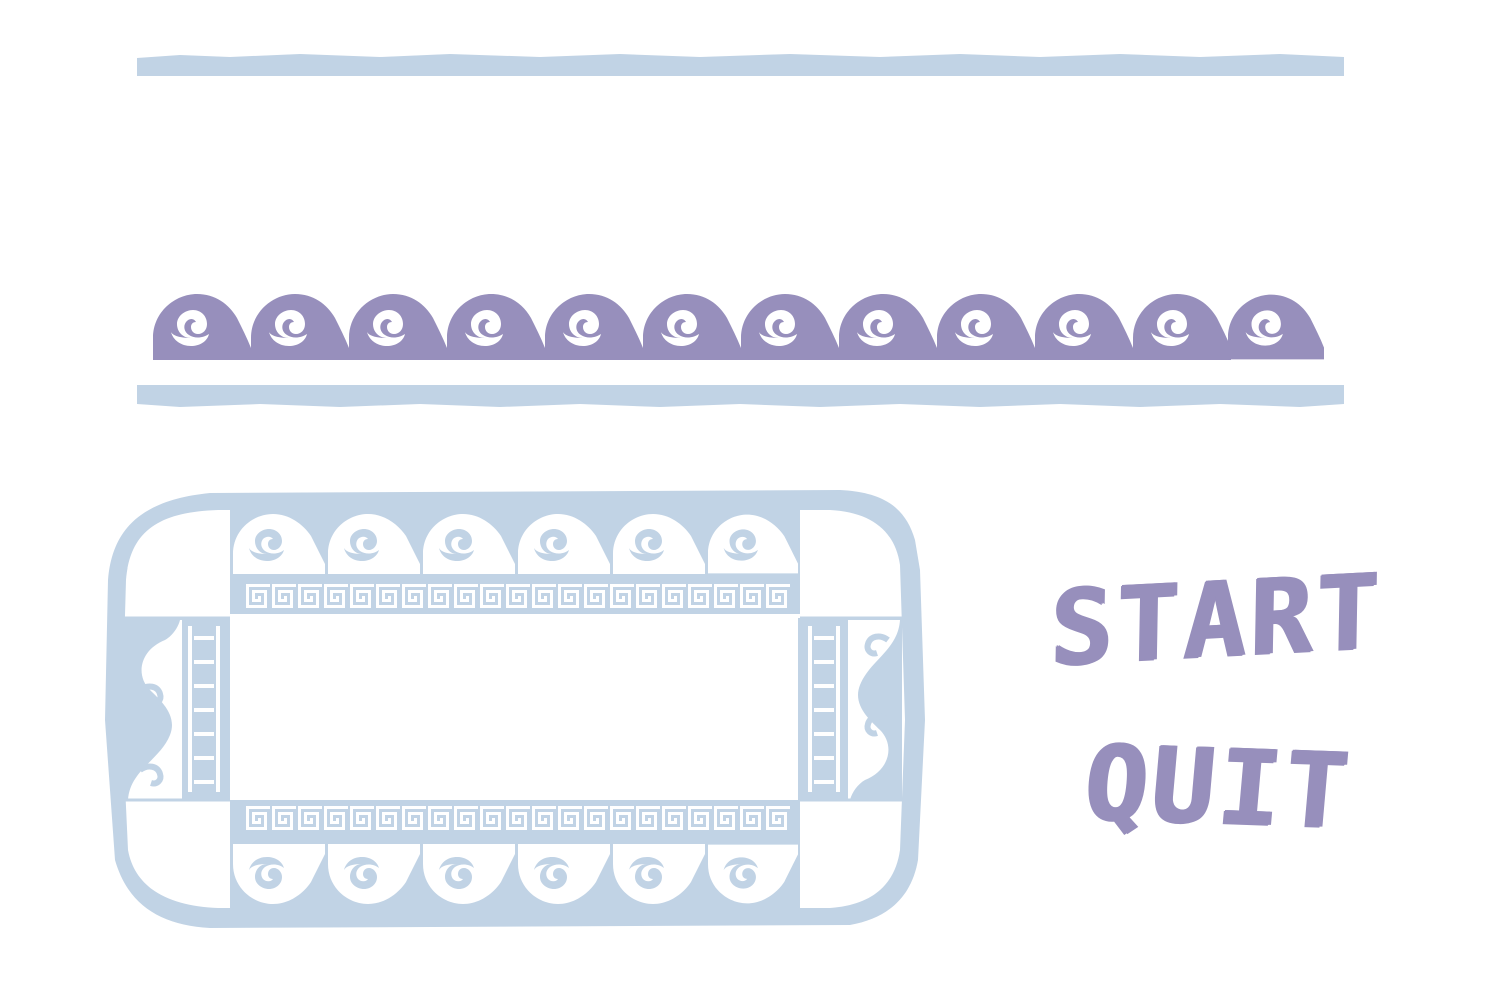  Describe the element at coordinates (738, 327) in the screenshot. I see `wave-band` at that location.